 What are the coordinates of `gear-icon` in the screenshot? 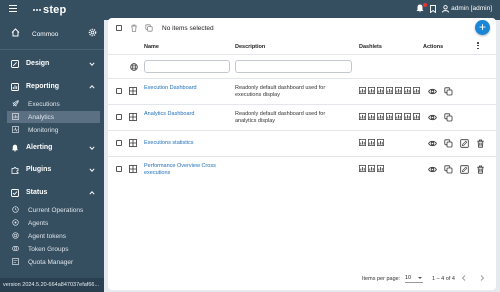 It's located at (92, 32).